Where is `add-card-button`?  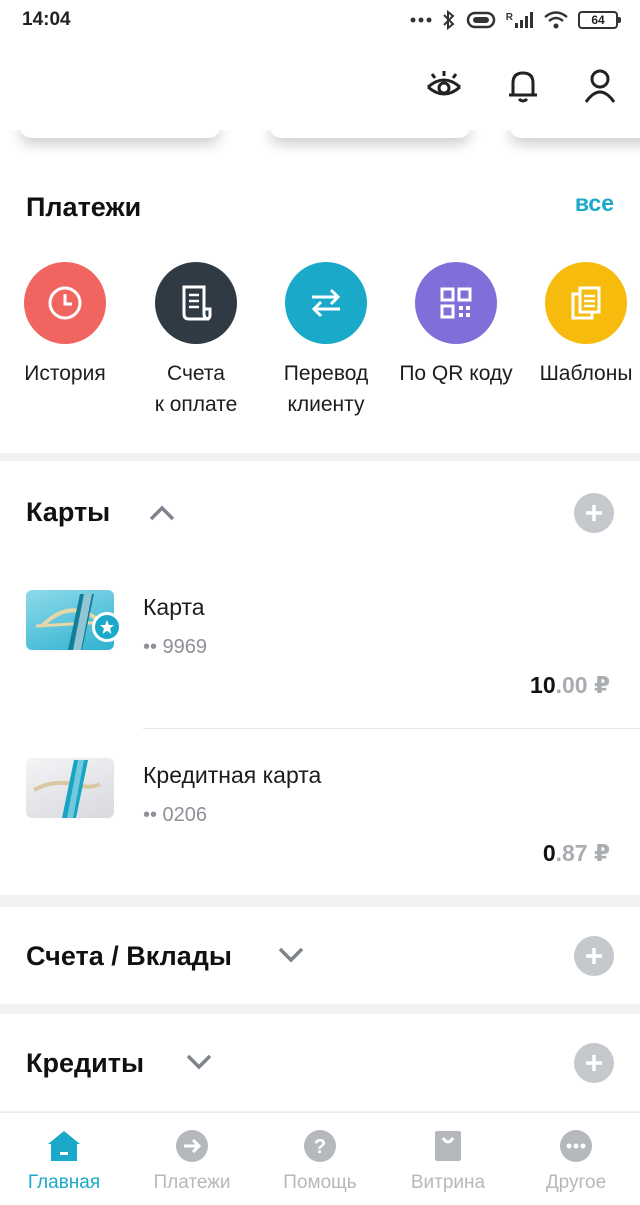 add-card-button is located at coordinates (594, 513).